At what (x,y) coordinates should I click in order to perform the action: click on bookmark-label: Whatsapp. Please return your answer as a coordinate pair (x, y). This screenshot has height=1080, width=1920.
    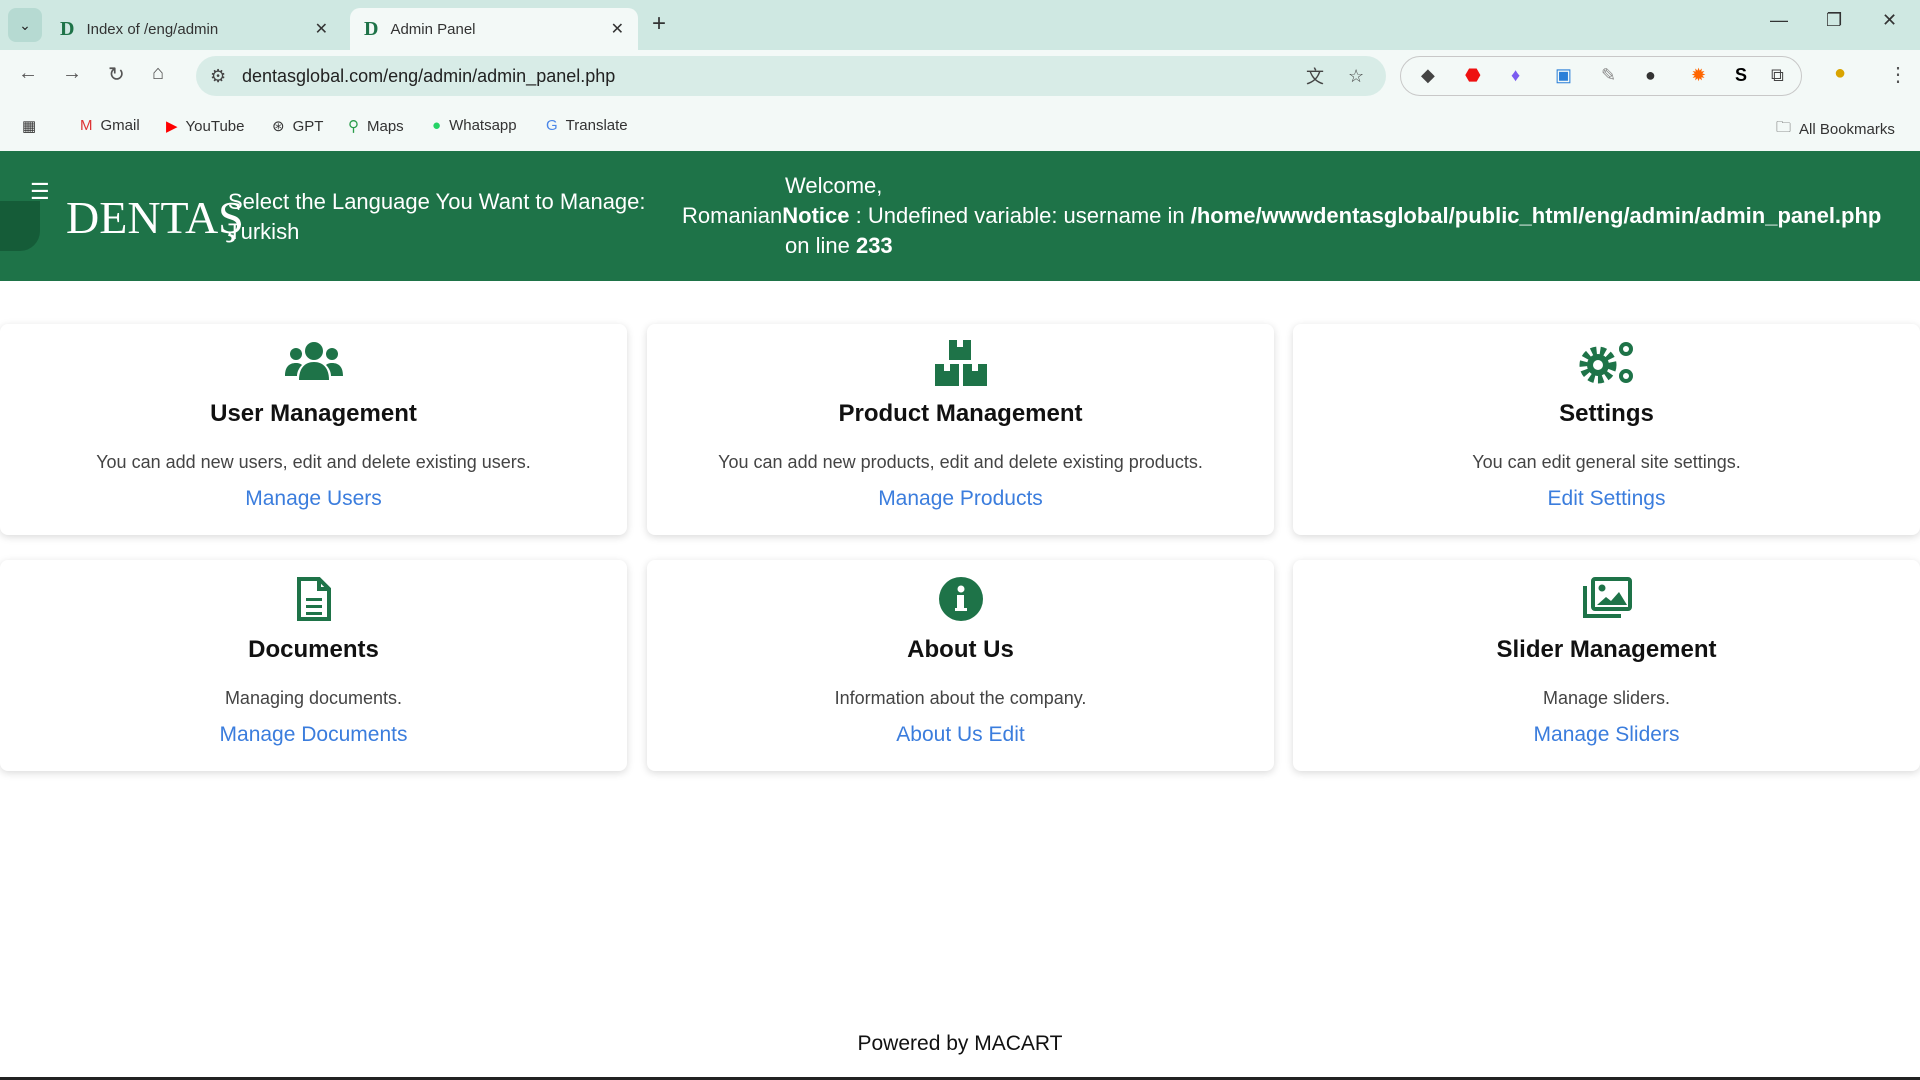
    Looking at the image, I should click on (483, 125).